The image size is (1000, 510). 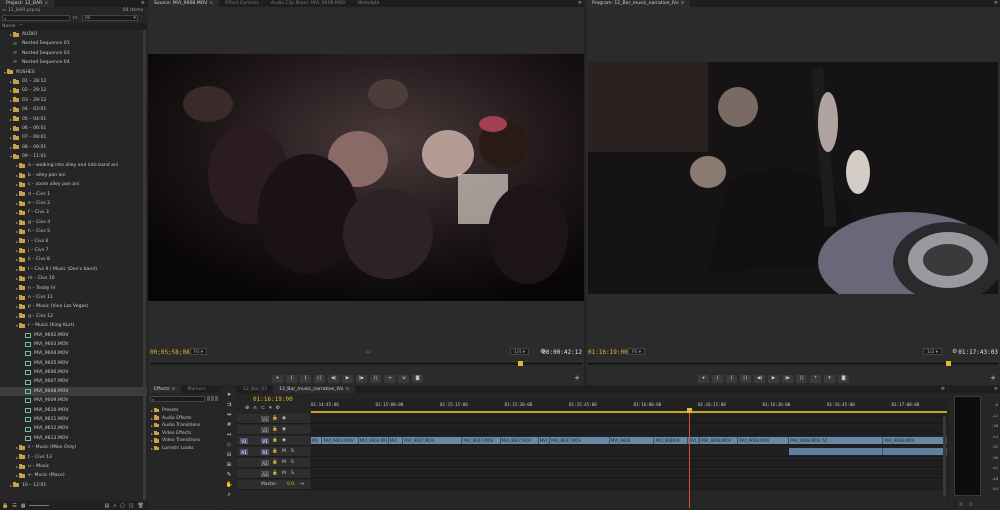 I want to click on master-track-lane, so click(x=629, y=485).